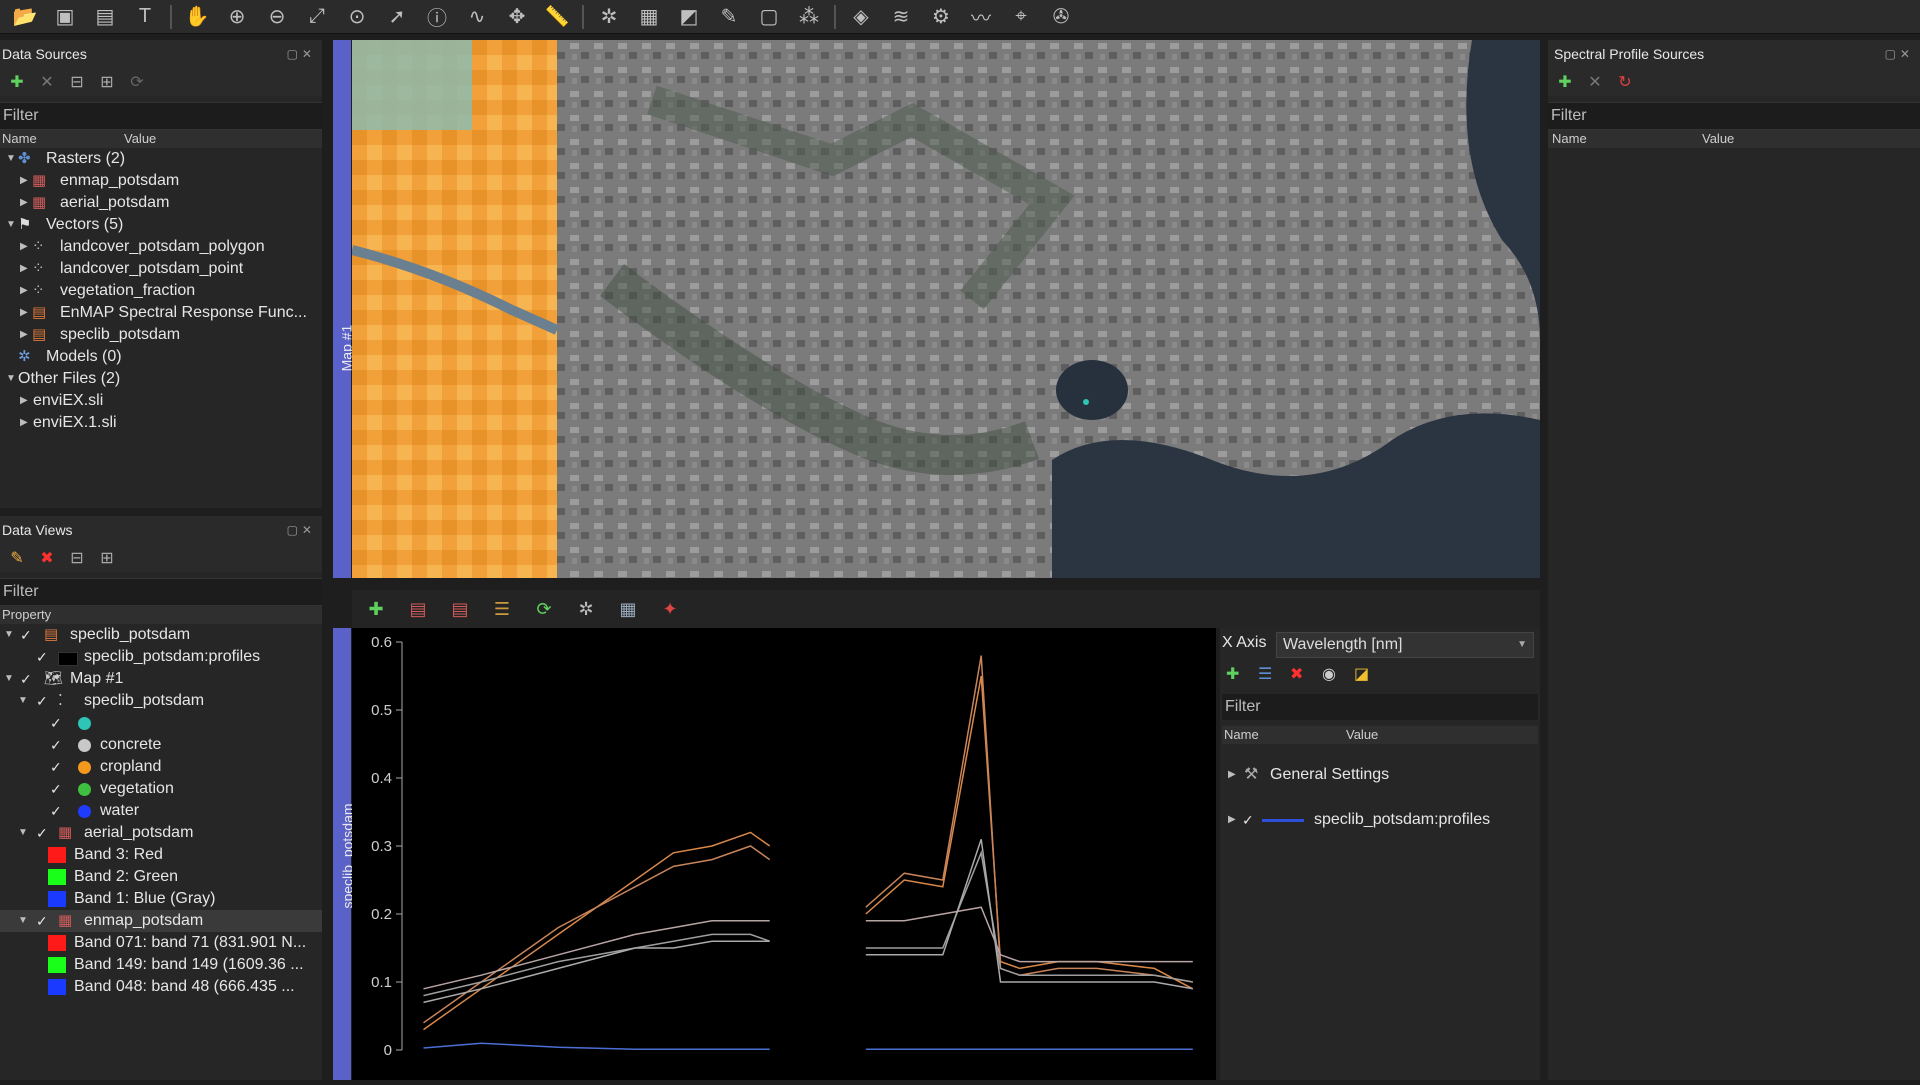 Image resolution: width=1920 pixels, height=1085 pixels. I want to click on open-project-icon: 📂, so click(25, 17).